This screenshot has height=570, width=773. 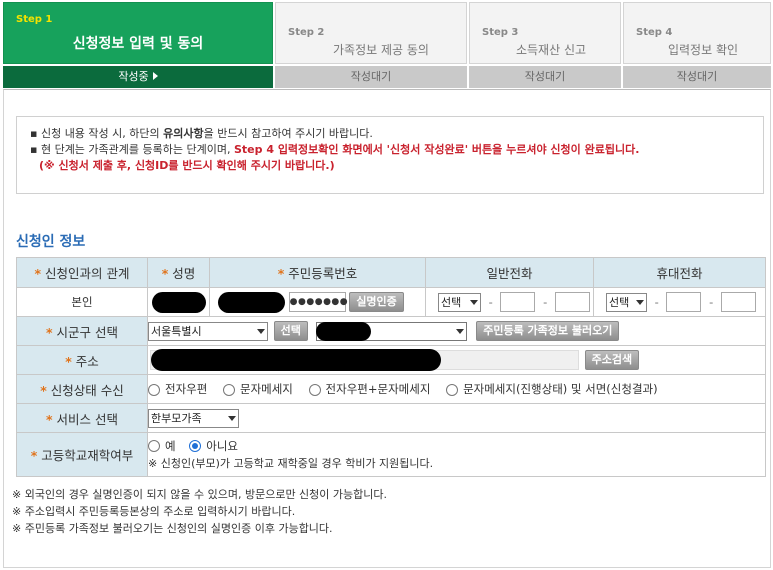 I want to click on phone-area-select-value: 선택, so click(x=451, y=302).